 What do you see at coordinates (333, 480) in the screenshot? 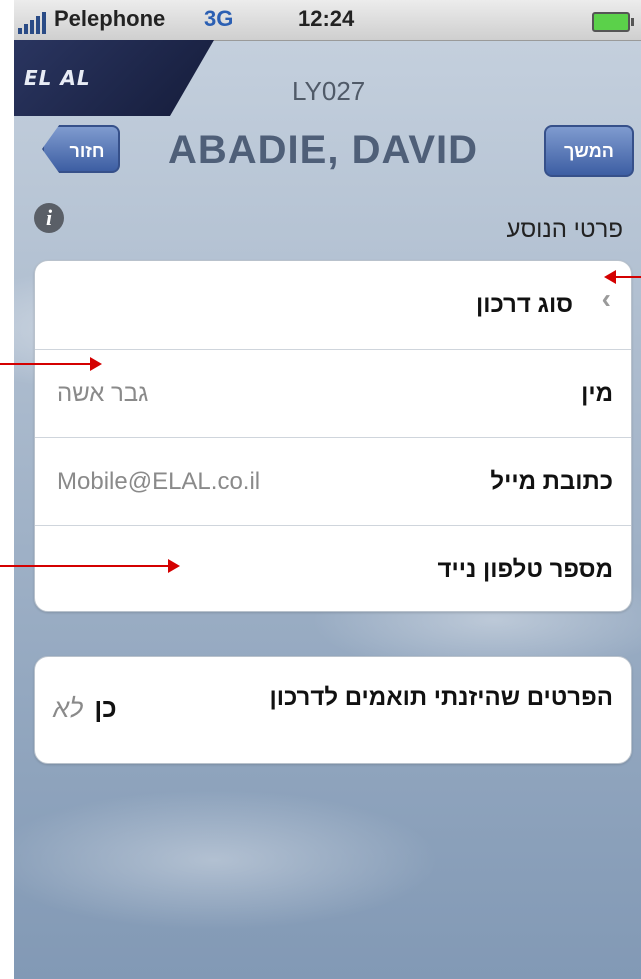
I see `email-row: Mobile@ELAL.co.il כתובת מייל` at bounding box center [333, 480].